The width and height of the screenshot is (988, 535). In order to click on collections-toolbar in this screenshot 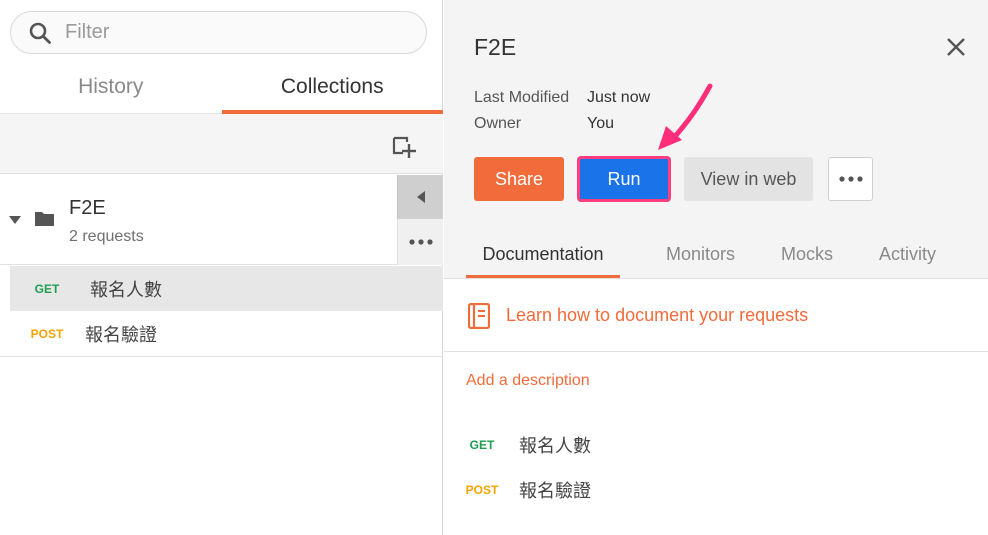, I will do `click(221, 144)`.